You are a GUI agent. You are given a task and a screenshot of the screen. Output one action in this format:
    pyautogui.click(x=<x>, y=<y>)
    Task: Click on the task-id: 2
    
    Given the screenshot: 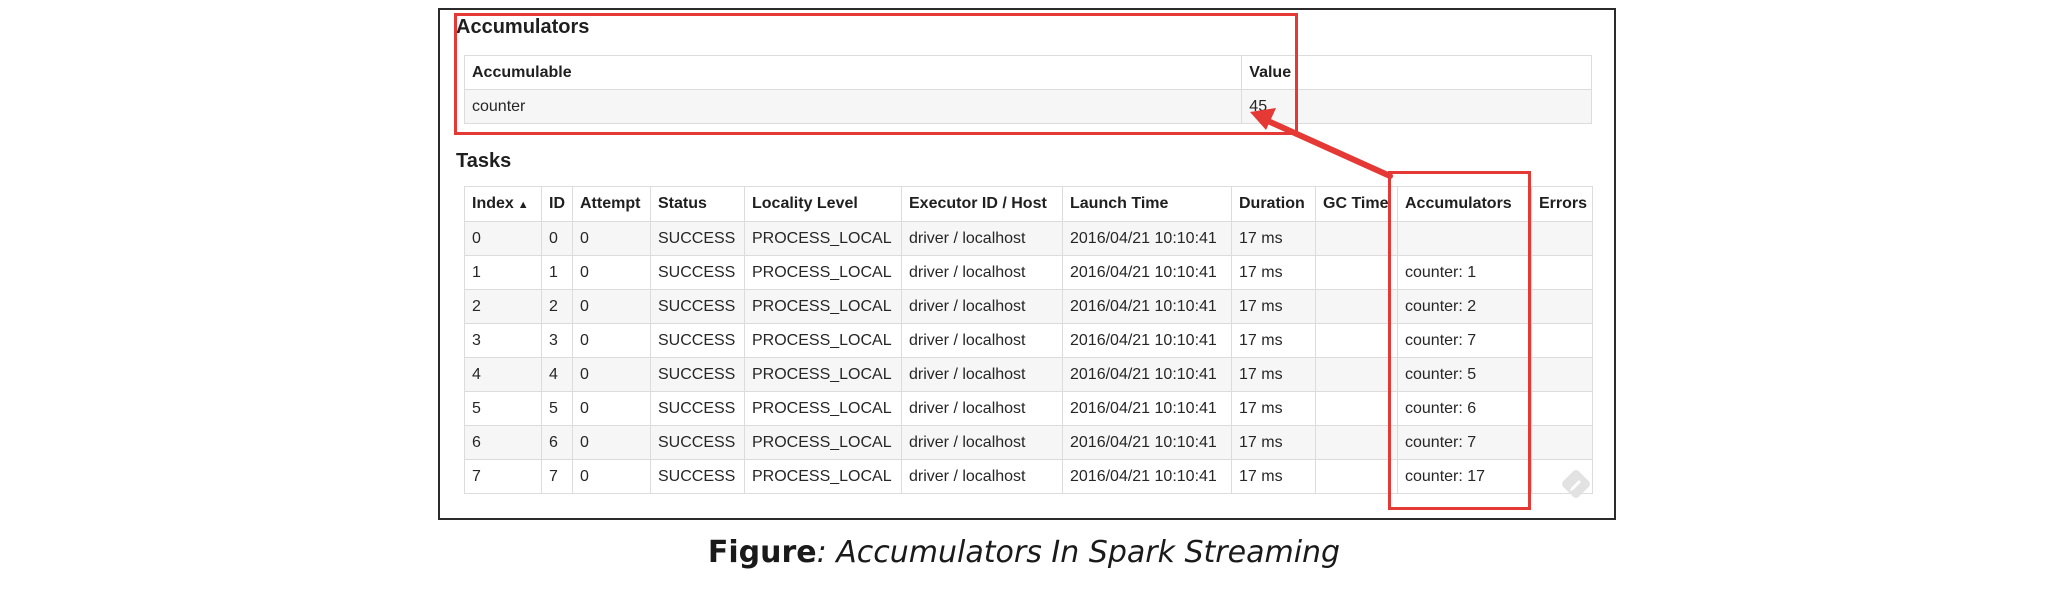 What is the action you would take?
    pyautogui.click(x=557, y=306)
    